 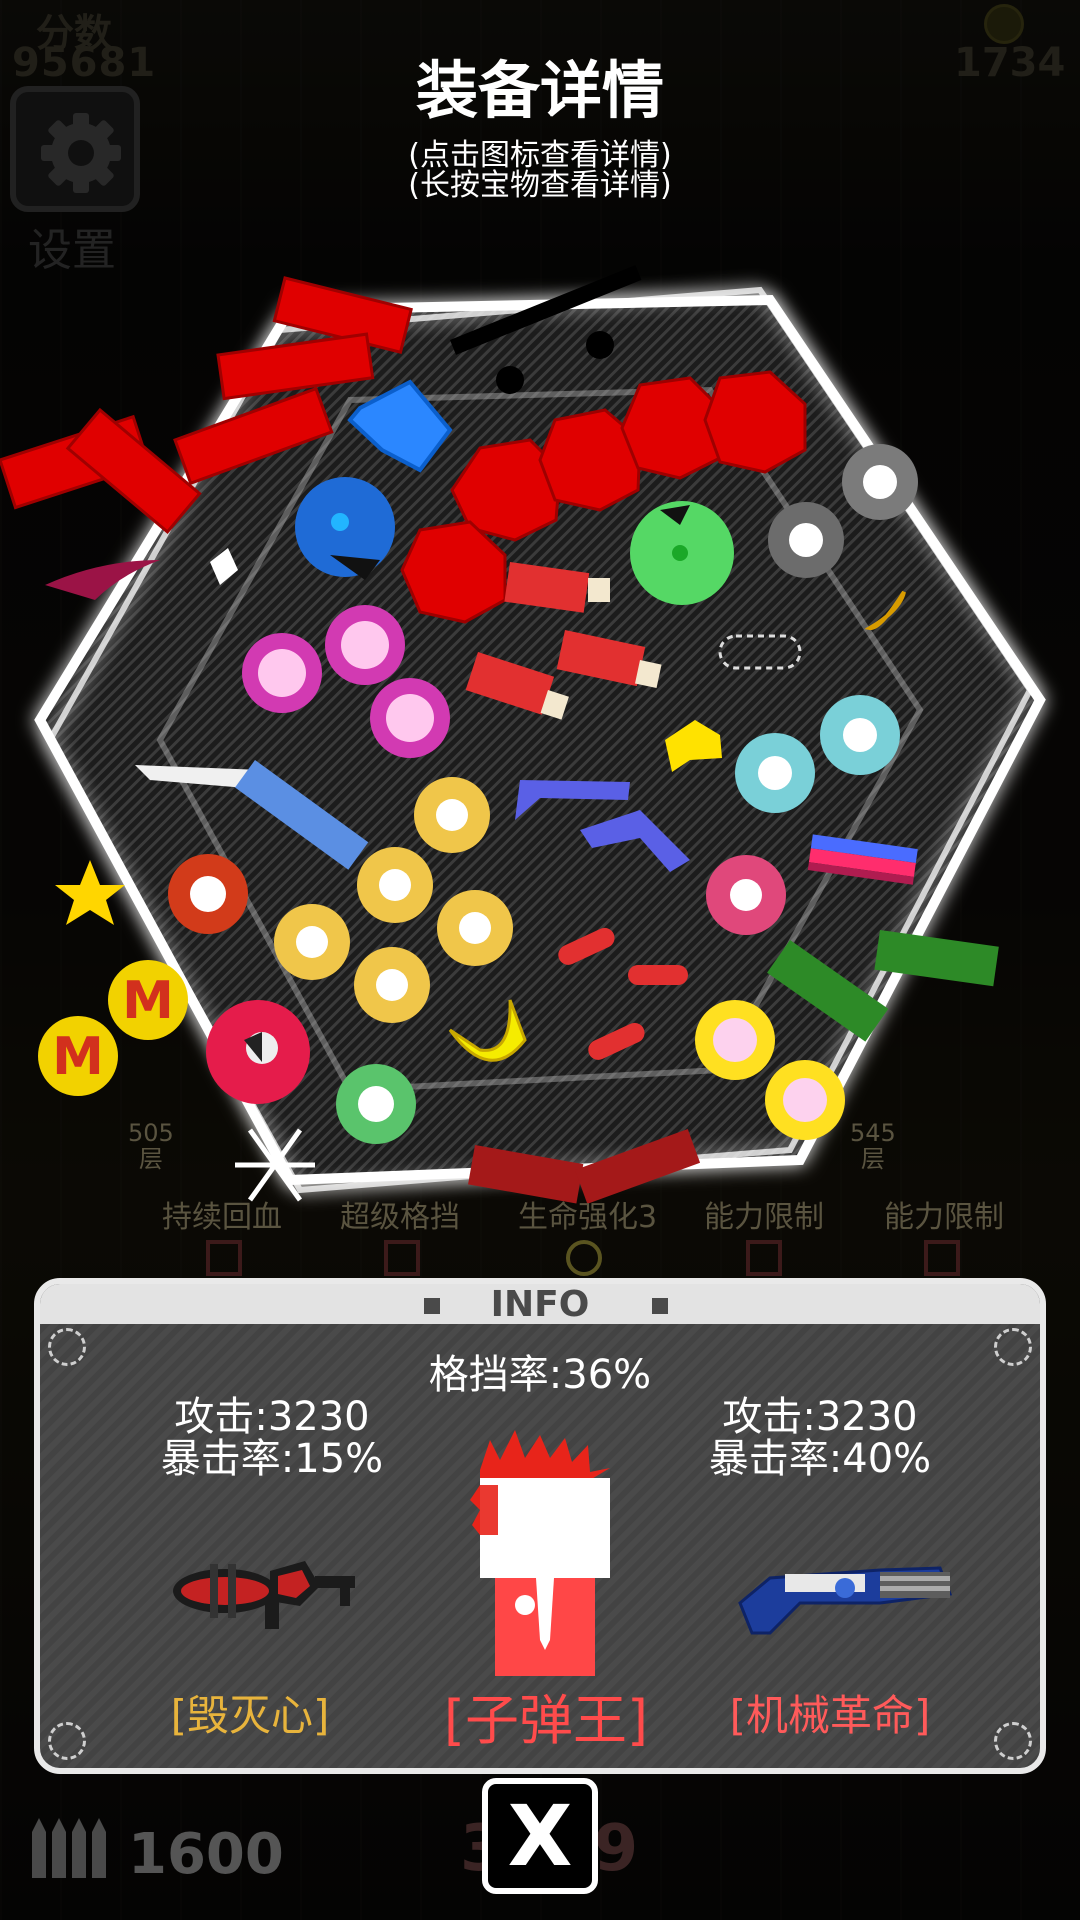 What do you see at coordinates (682, 553) in the screenshot?
I see `green-ring-item` at bounding box center [682, 553].